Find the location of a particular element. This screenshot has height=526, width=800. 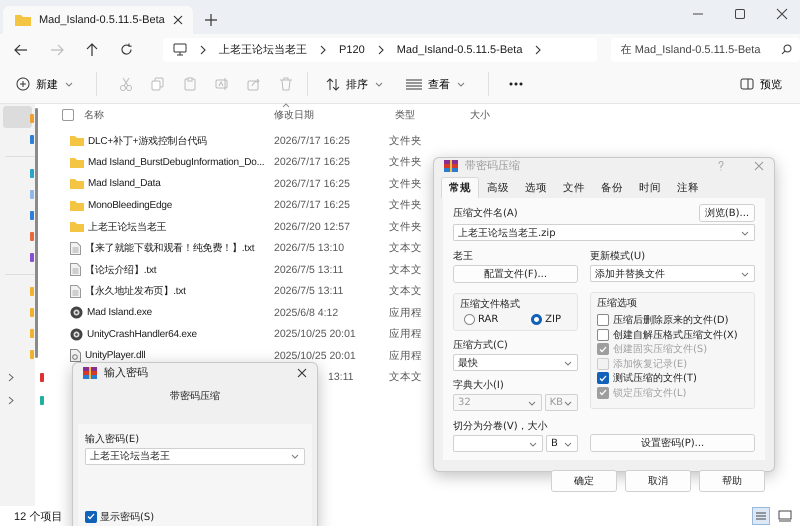

text-file-icon is located at coordinates (75, 269).